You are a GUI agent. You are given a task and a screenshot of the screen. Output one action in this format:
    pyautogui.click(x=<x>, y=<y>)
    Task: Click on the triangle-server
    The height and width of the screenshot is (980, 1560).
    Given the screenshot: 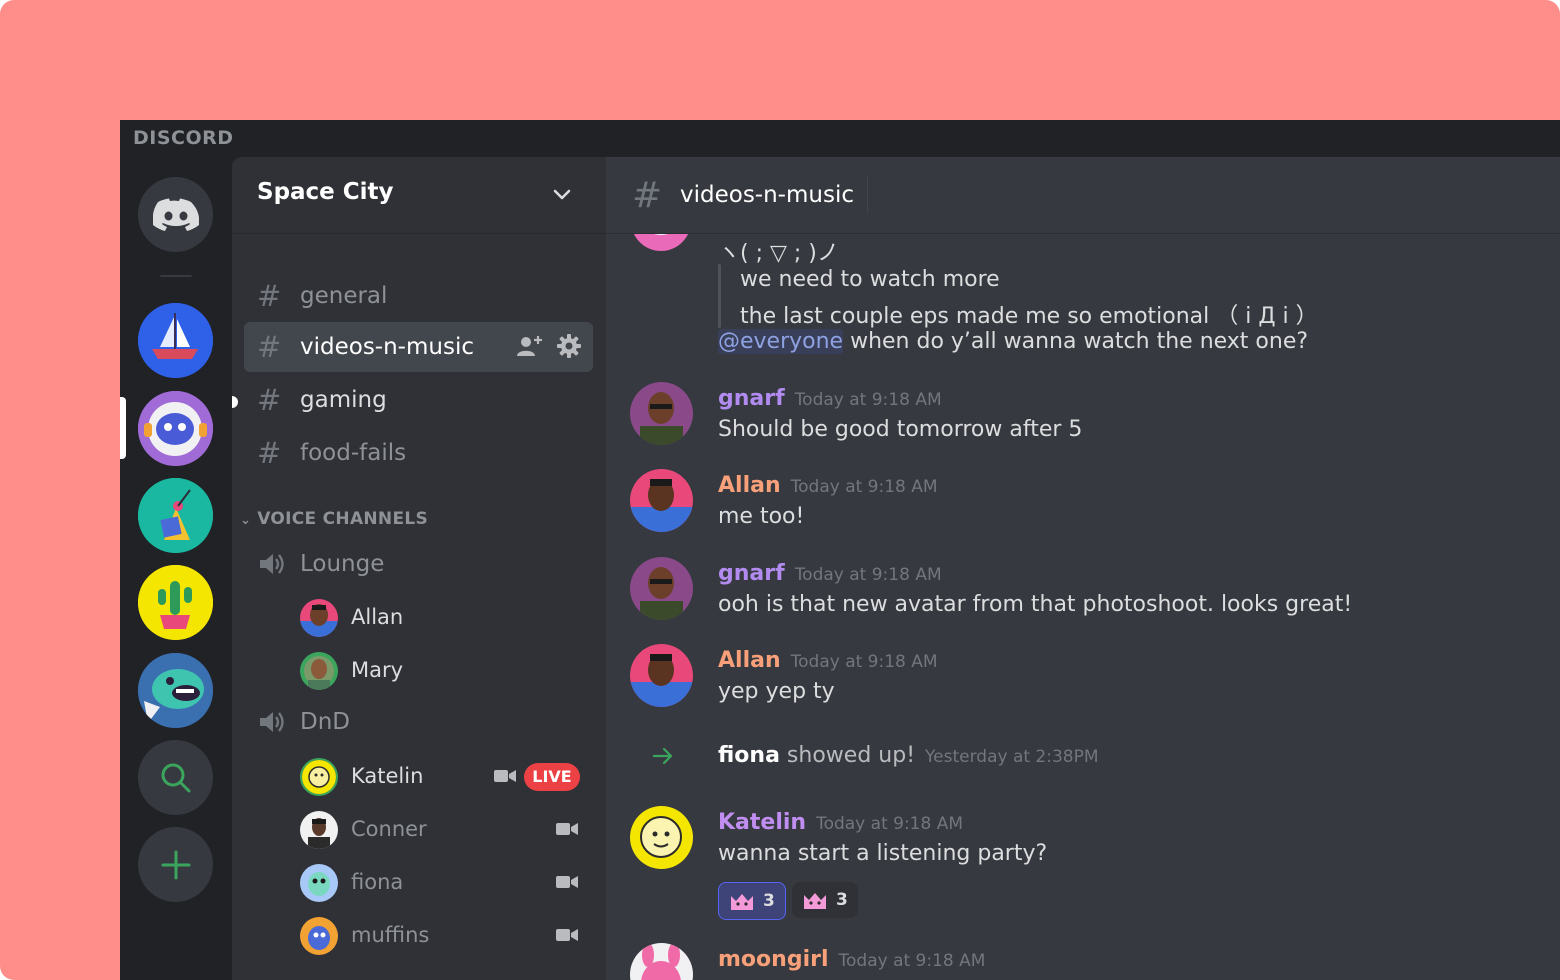 What is the action you would take?
    pyautogui.click(x=175, y=515)
    